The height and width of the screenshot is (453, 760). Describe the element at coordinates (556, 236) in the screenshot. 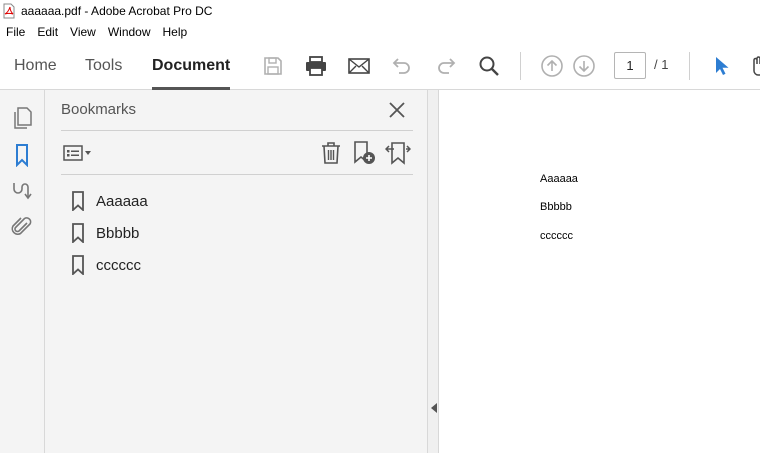

I see `document-text-line: cccccc` at that location.